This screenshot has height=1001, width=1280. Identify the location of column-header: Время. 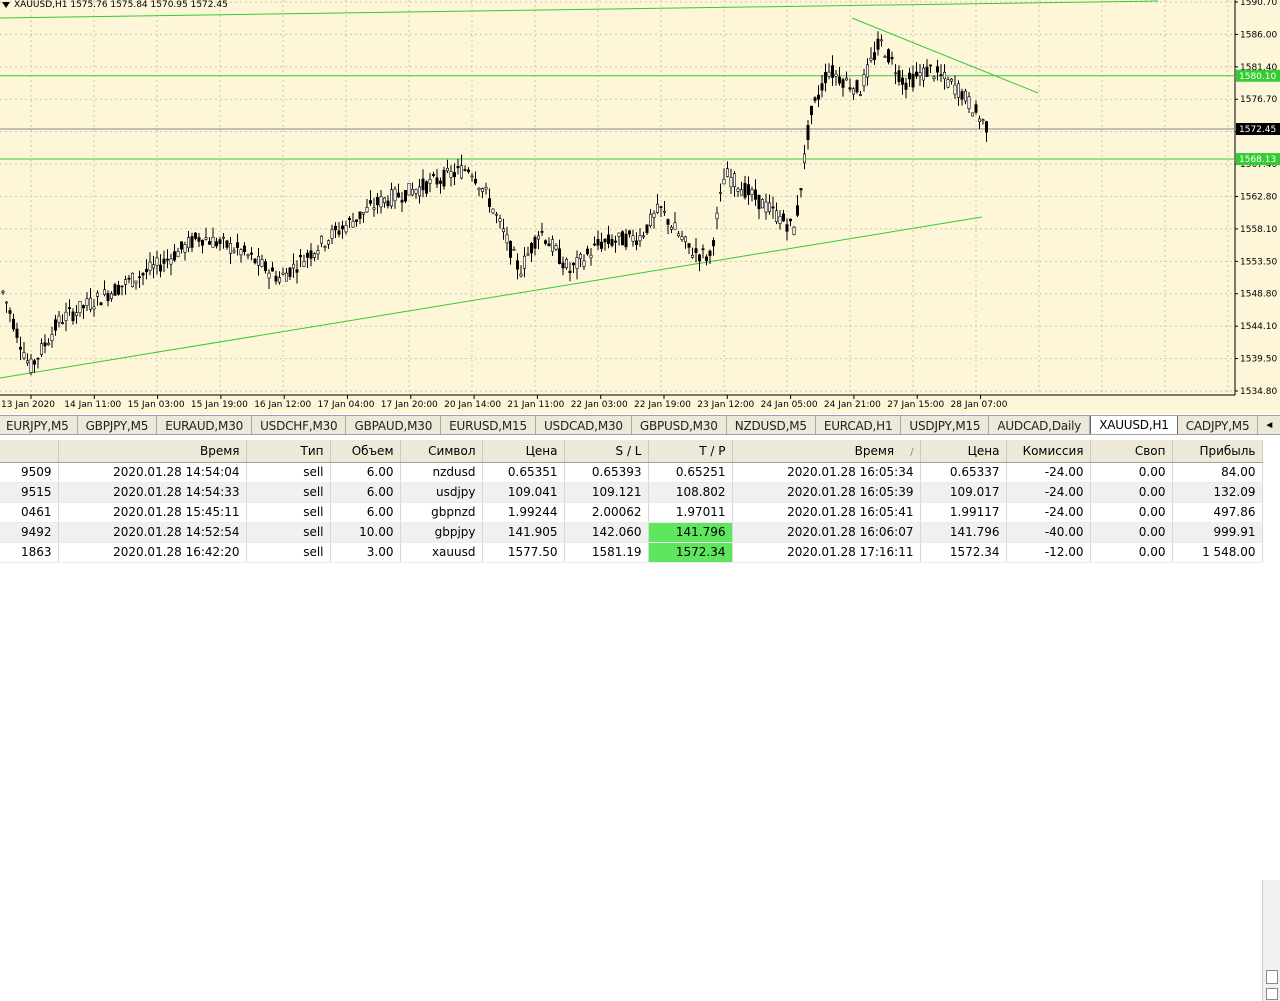
(152, 451).